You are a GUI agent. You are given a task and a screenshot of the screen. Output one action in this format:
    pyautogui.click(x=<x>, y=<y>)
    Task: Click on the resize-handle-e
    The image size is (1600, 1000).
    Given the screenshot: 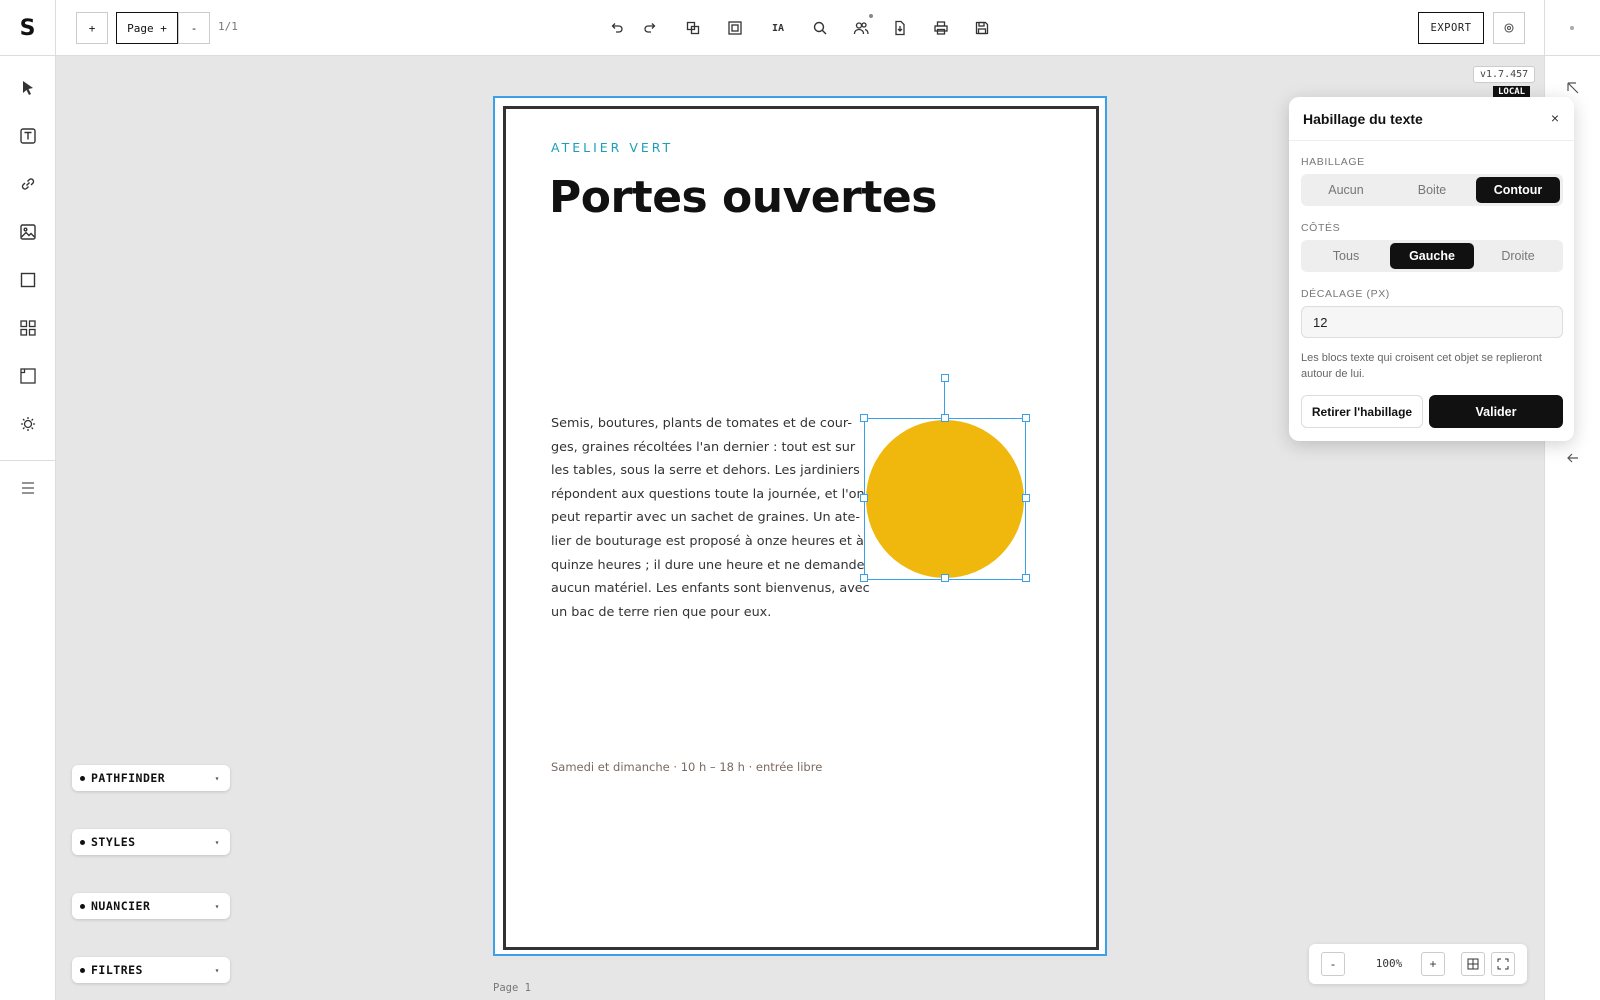 What is the action you would take?
    pyautogui.click(x=1026, y=498)
    